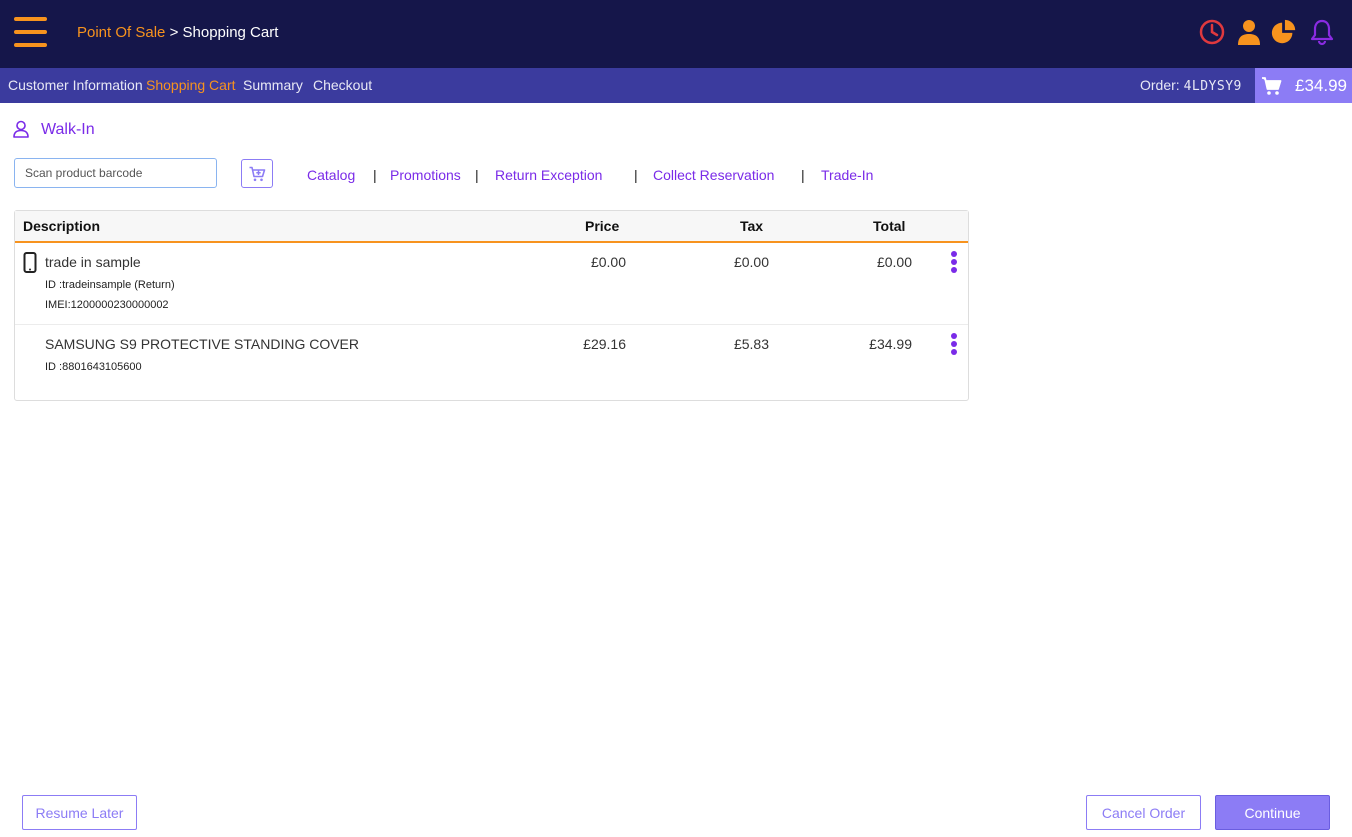 This screenshot has width=1352, height=837. Describe the element at coordinates (548, 175) in the screenshot. I see `return-exception-link: Return Exception` at that location.